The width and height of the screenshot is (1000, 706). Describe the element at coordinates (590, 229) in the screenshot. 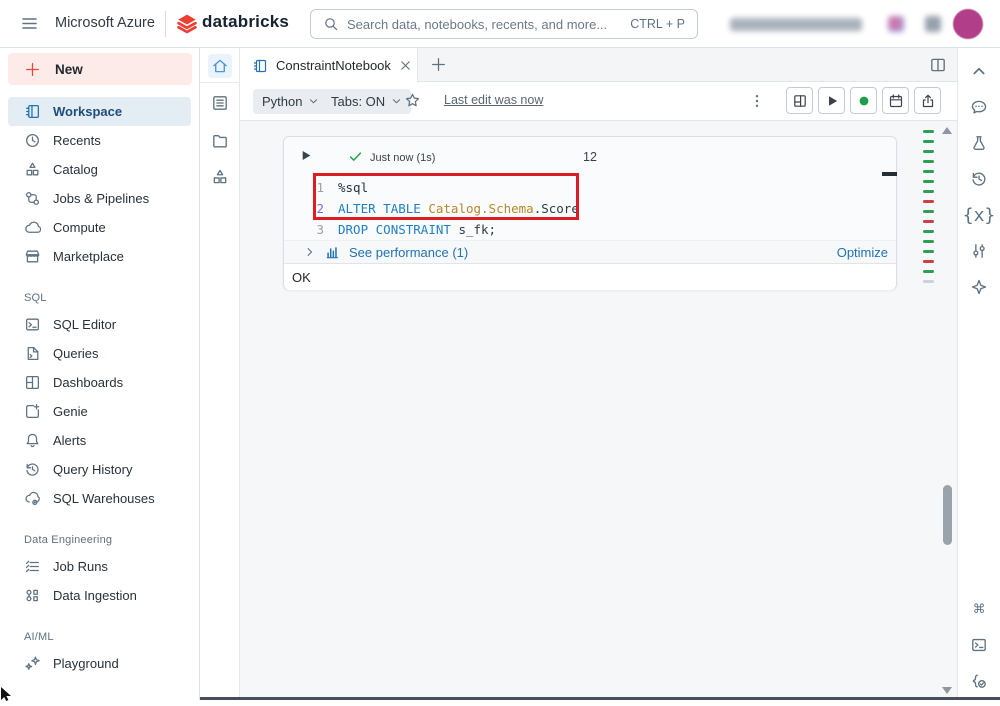

I see `code-line-3: 3 DROP CONSTRAINT s_fk;` at that location.